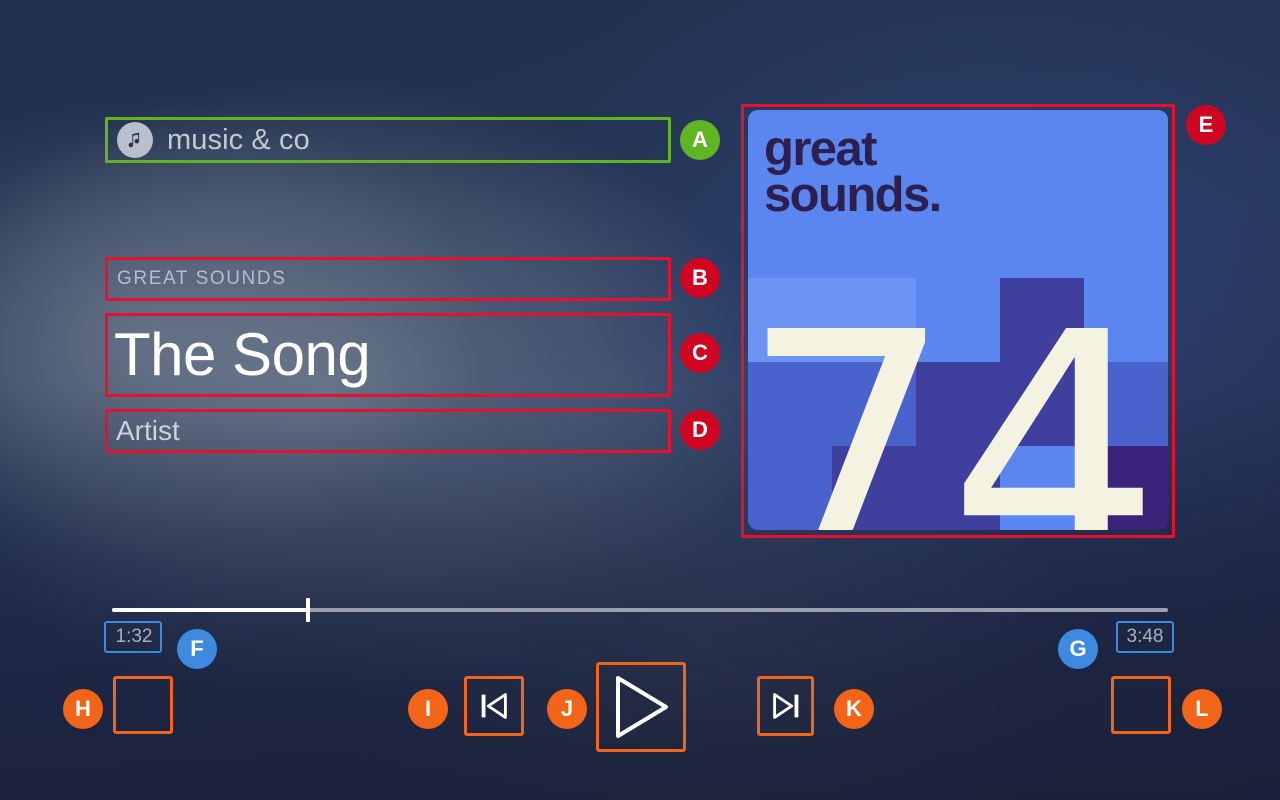 This screenshot has height=800, width=1280. What do you see at coordinates (133, 637) in the screenshot?
I see `annotation-box-f` at bounding box center [133, 637].